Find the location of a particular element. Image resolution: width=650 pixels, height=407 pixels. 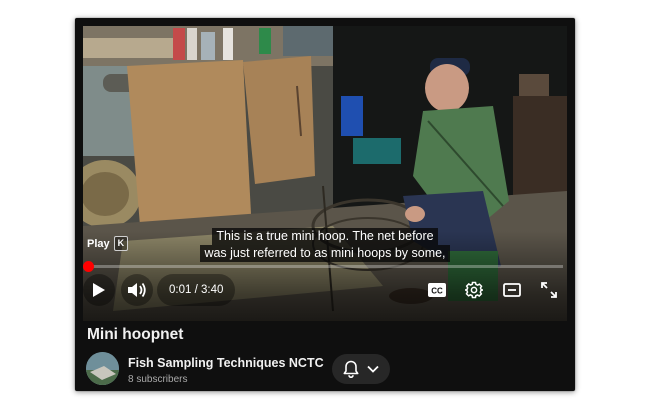

bell-icon is located at coordinates (351, 369).